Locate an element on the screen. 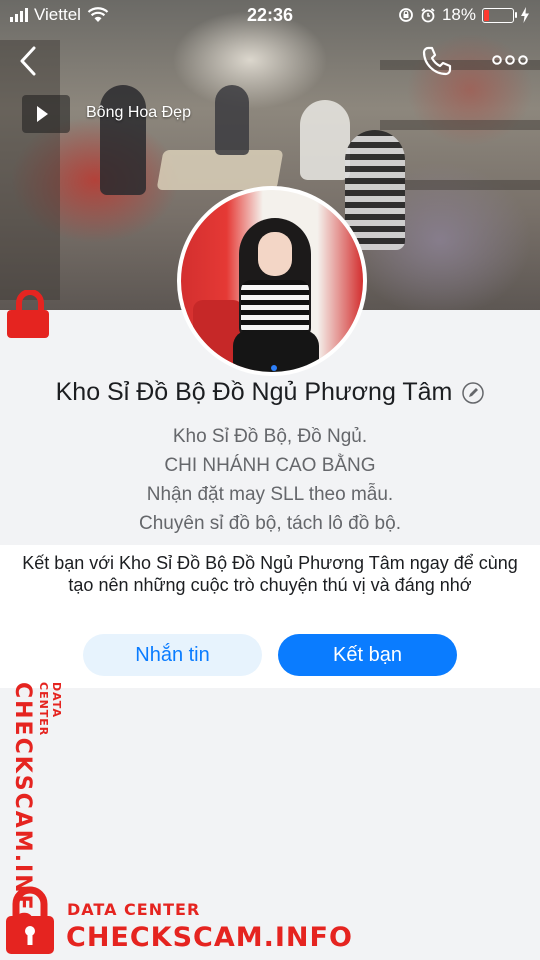  watermark-caption: DATA CENTER is located at coordinates (134, 909).